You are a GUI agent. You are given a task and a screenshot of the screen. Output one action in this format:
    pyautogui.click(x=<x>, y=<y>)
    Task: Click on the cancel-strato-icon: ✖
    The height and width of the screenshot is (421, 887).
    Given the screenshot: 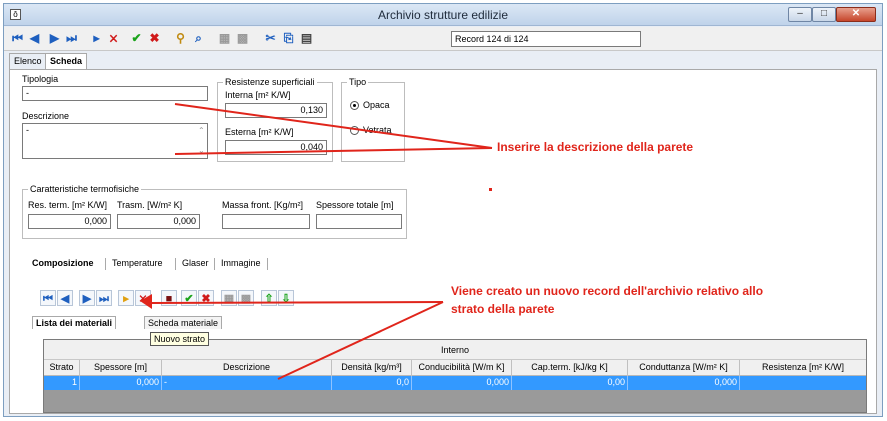 What is the action you would take?
    pyautogui.click(x=206, y=298)
    